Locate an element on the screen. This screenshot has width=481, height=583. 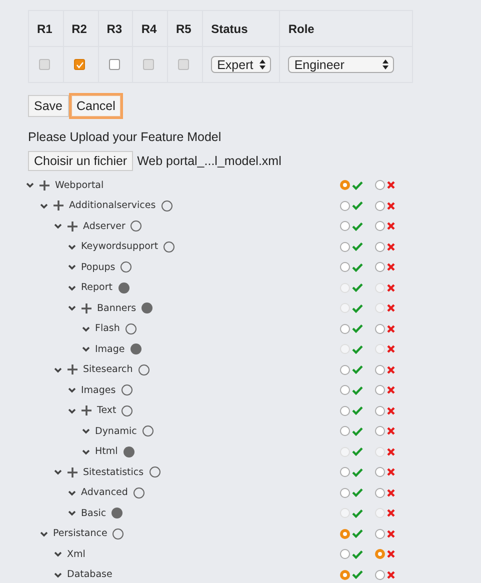
tree-row: Popups is located at coordinates (250, 267).